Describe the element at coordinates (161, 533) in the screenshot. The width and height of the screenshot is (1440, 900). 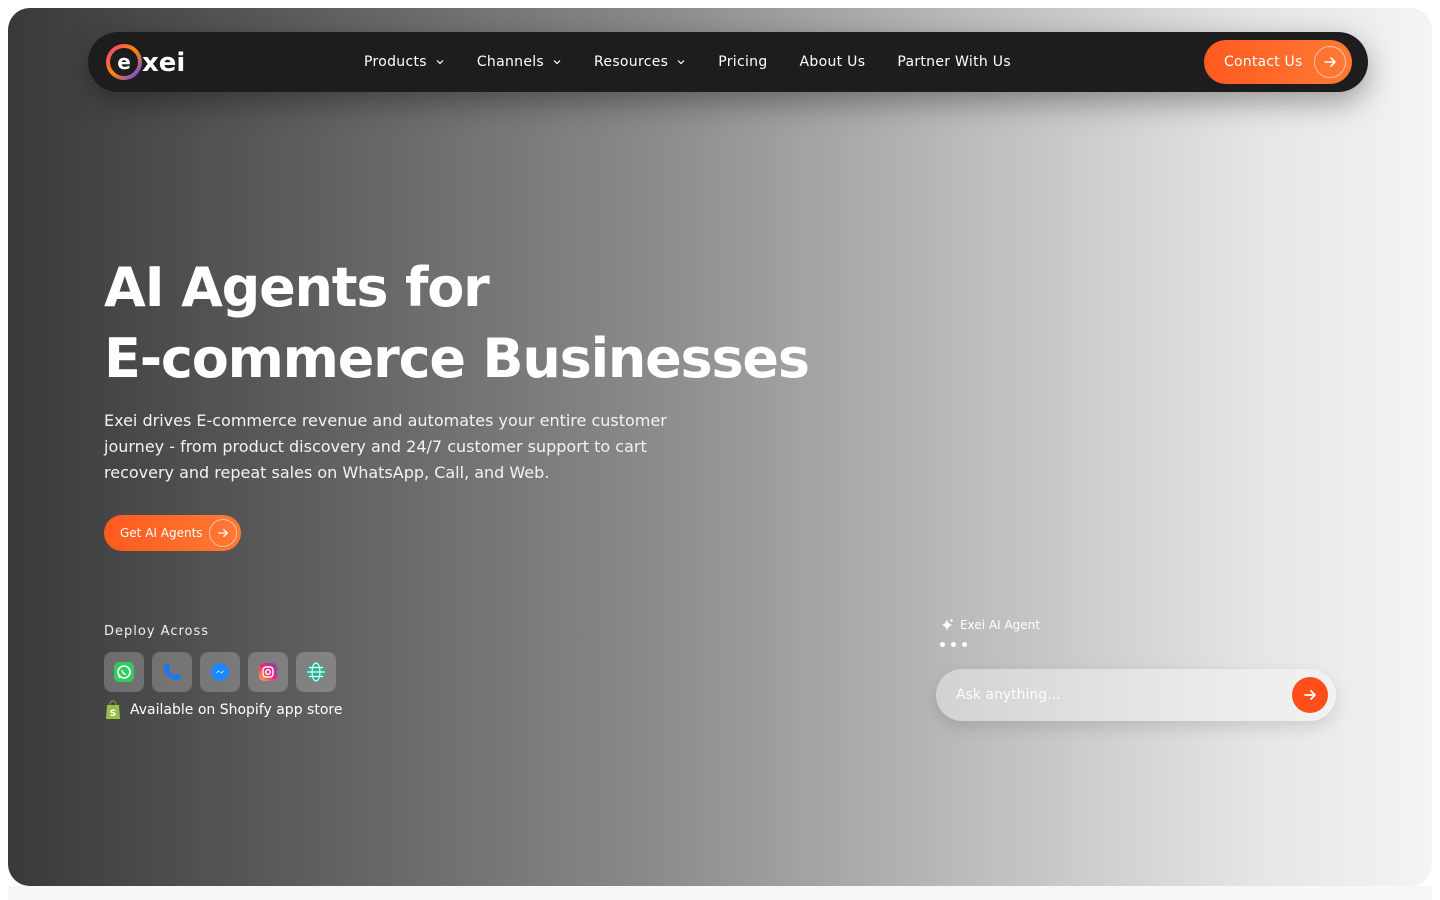
I see `get-ai-agents-label: Get AI Agents` at that location.